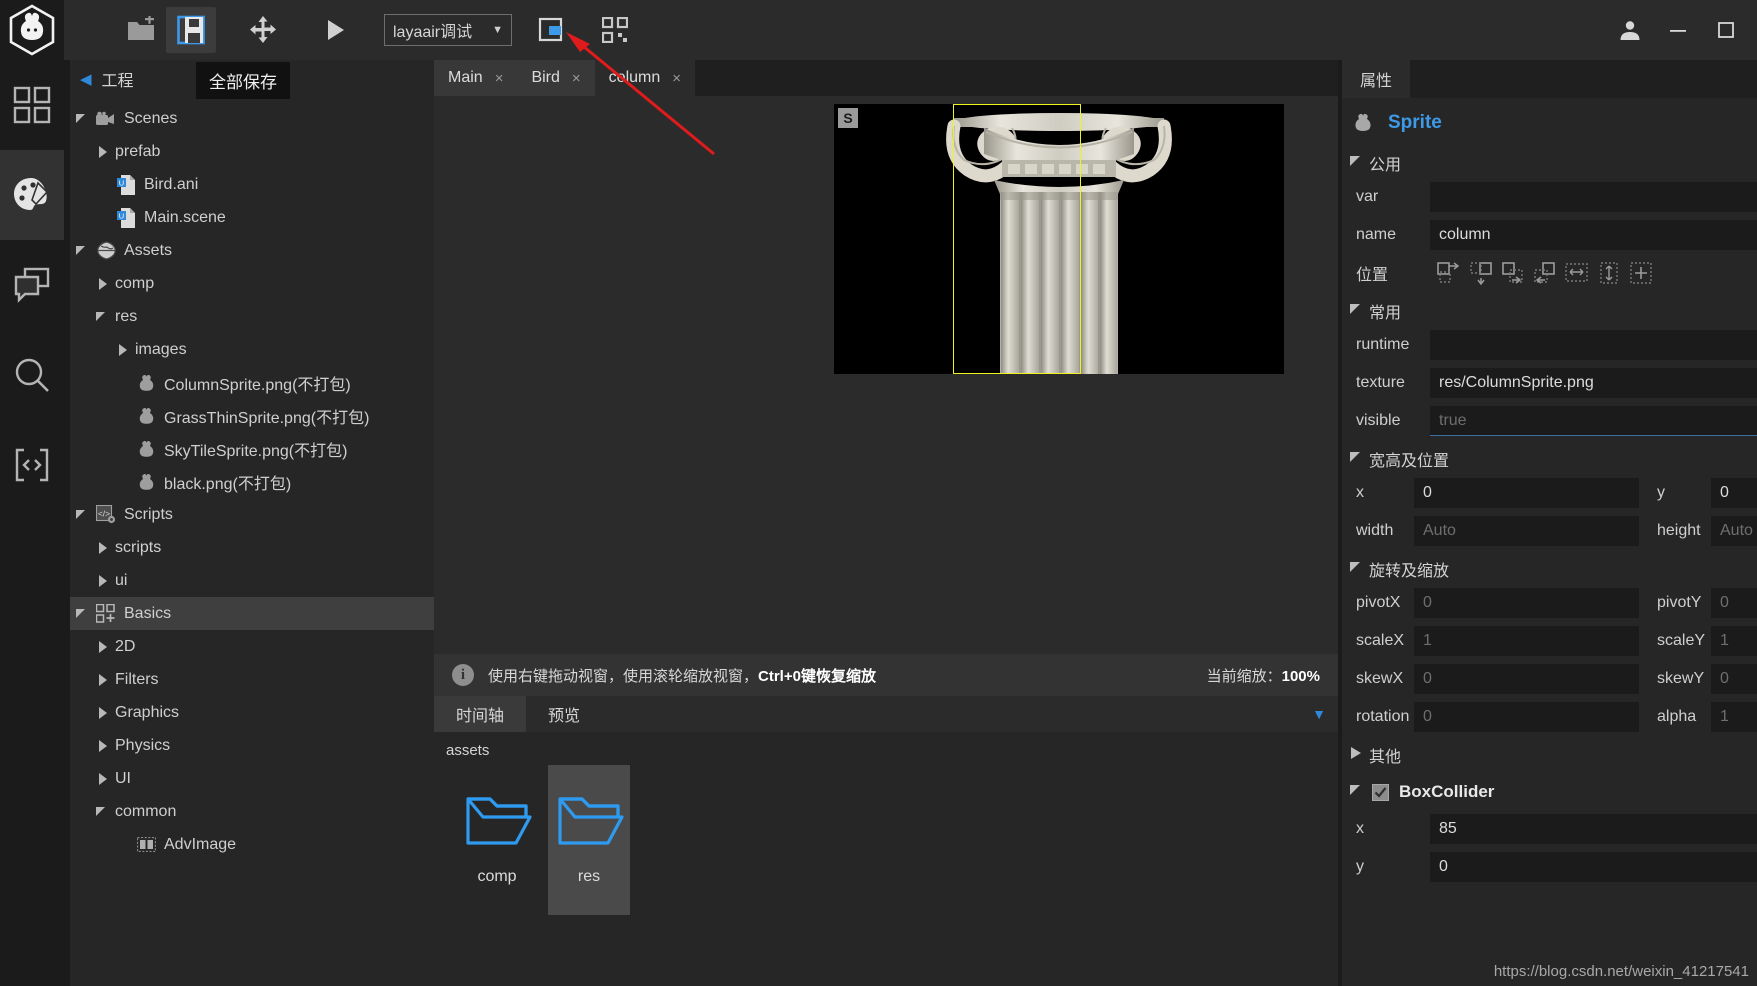  What do you see at coordinates (252, 382) in the screenshot?
I see `tree-item-columnsprite-png: ColumnSprite.png(不打包)` at bounding box center [252, 382].